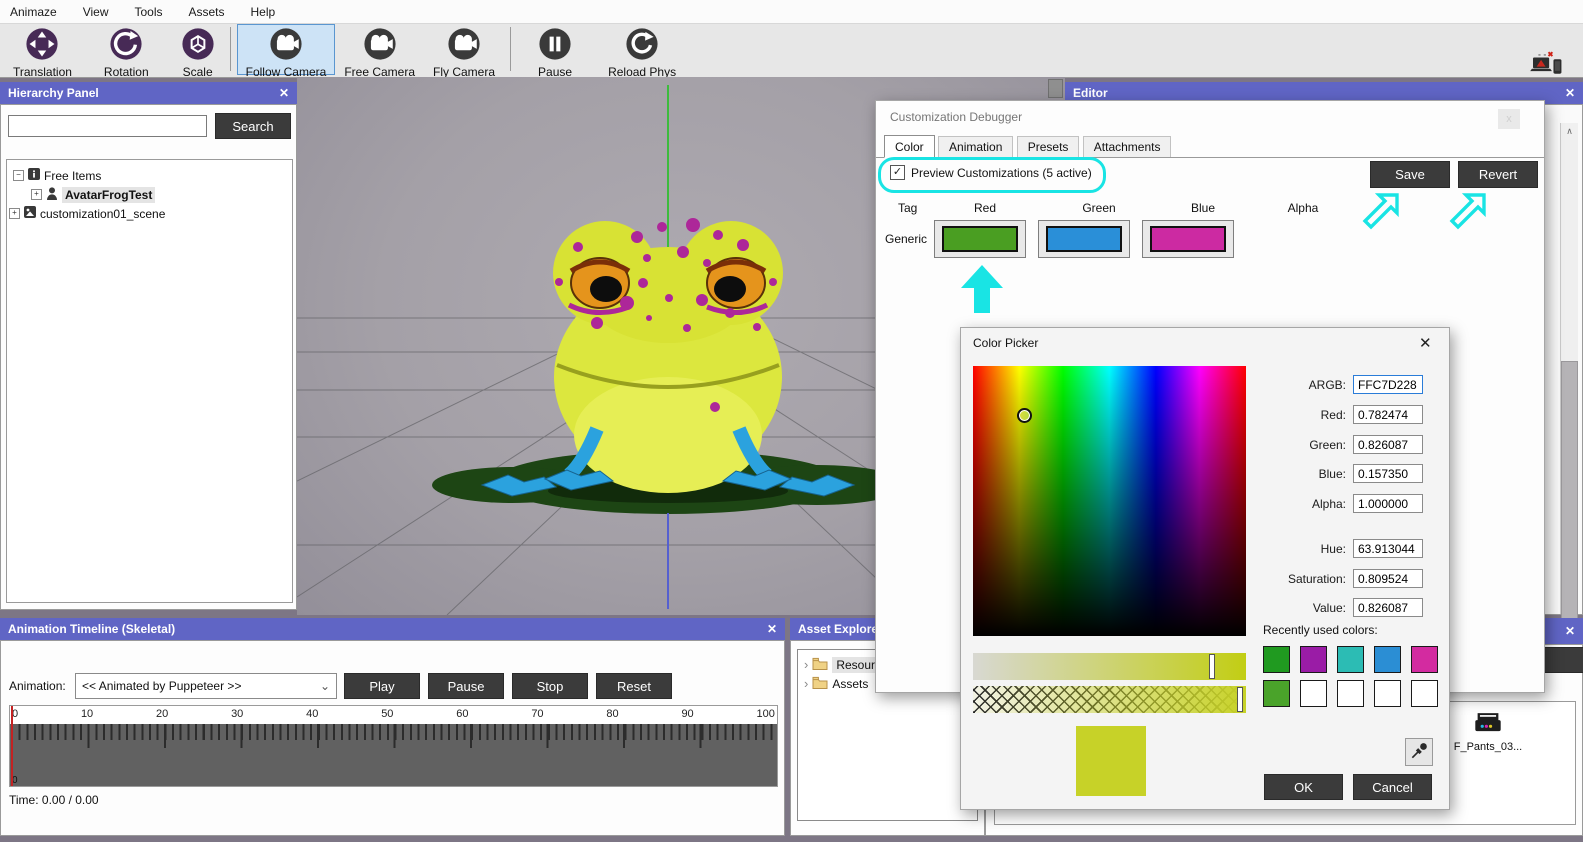 Image resolution: width=1583 pixels, height=842 pixels. Describe the element at coordinates (12, 746) in the screenshot. I see `playhead` at that location.